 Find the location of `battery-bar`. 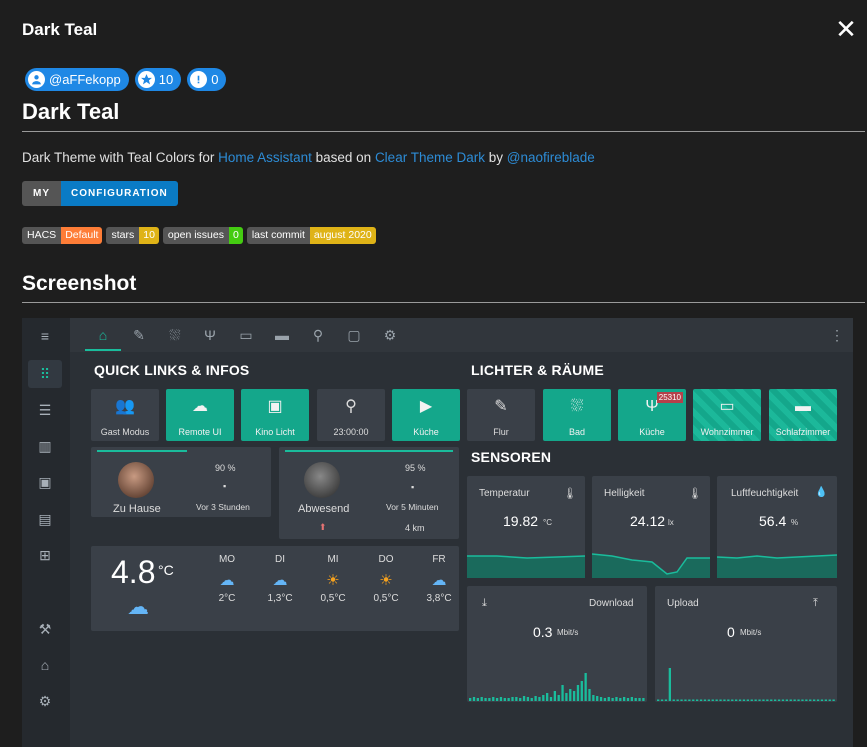

battery-bar is located at coordinates (142, 451).